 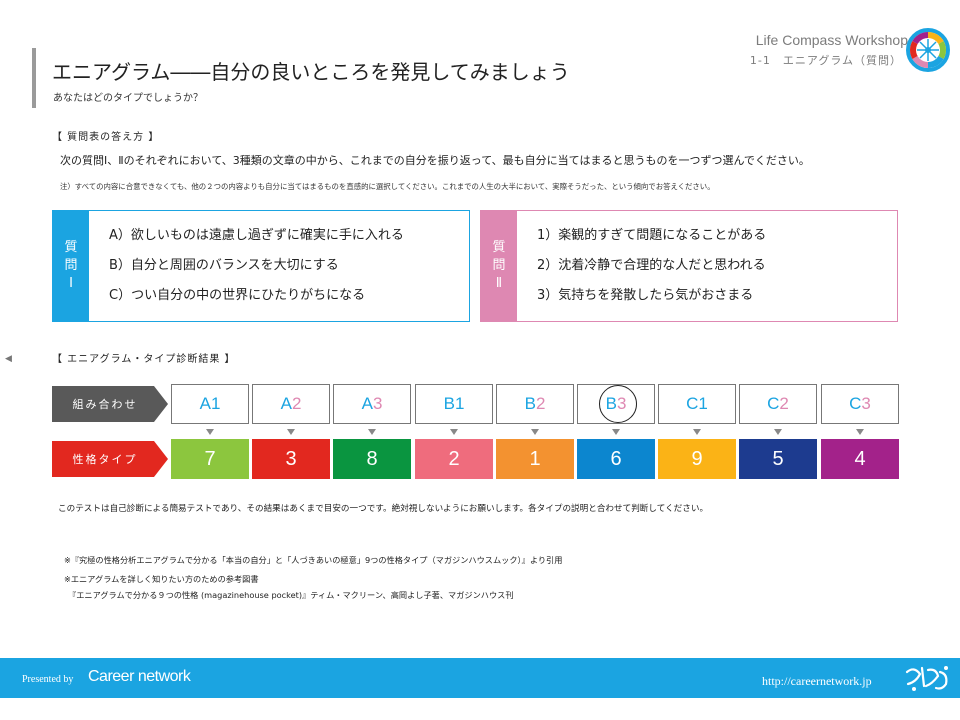 I want to click on combination-cell: C1, so click(x=697, y=404).